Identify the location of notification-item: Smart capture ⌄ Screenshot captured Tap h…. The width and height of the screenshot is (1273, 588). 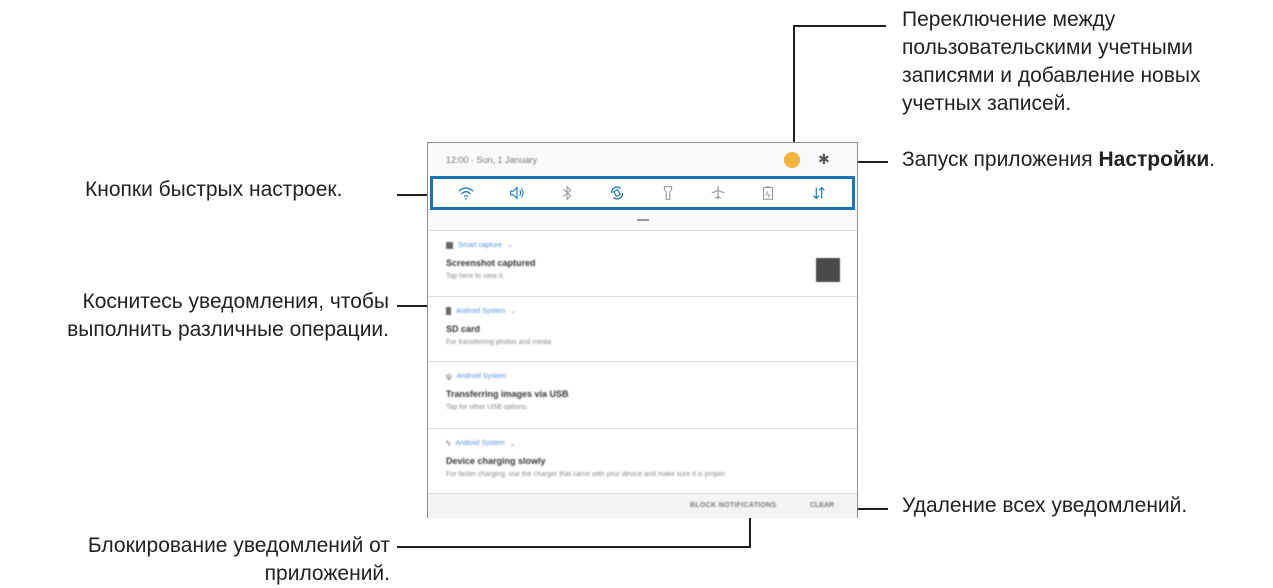
(642, 263).